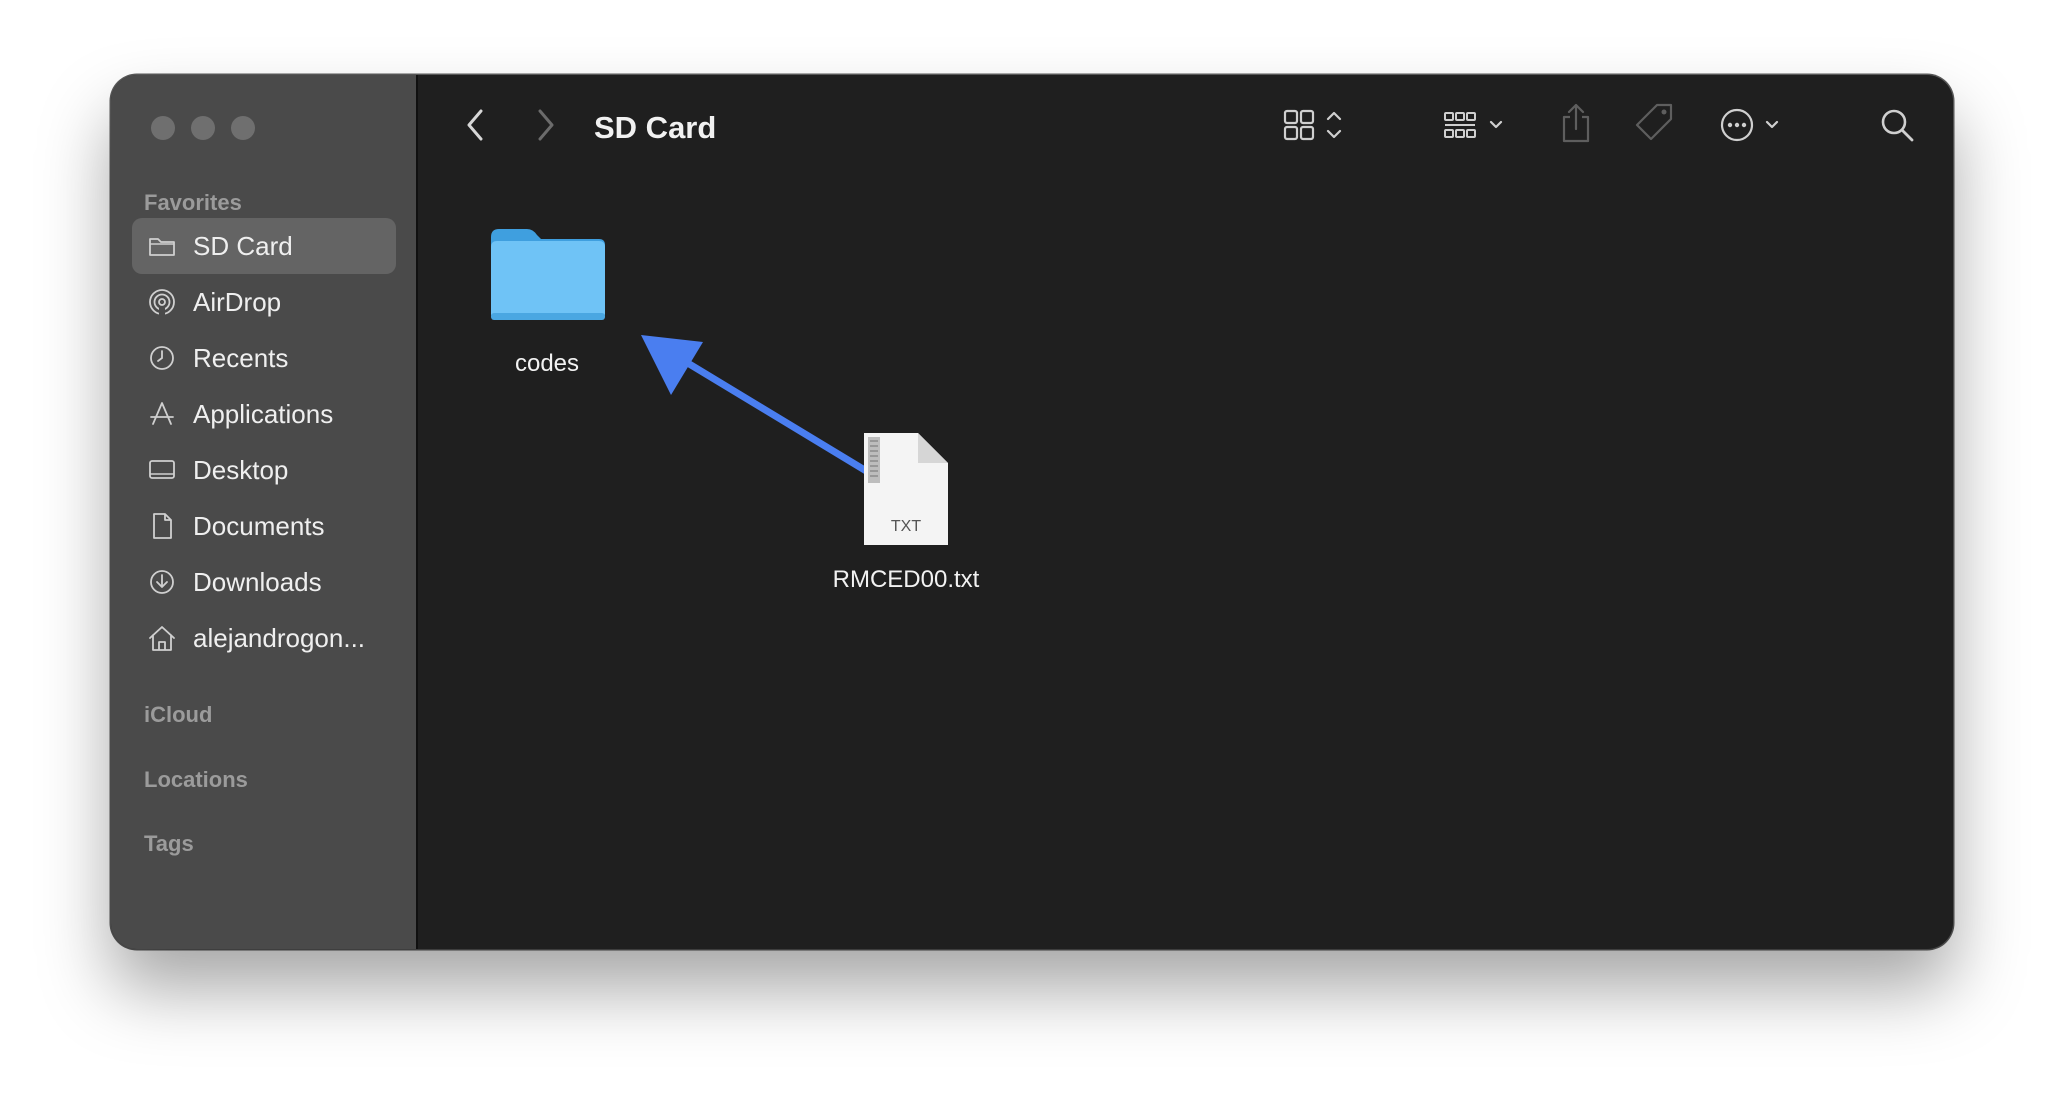  Describe the element at coordinates (241, 357) in the screenshot. I see `sidebar-item-label: Recents` at that location.